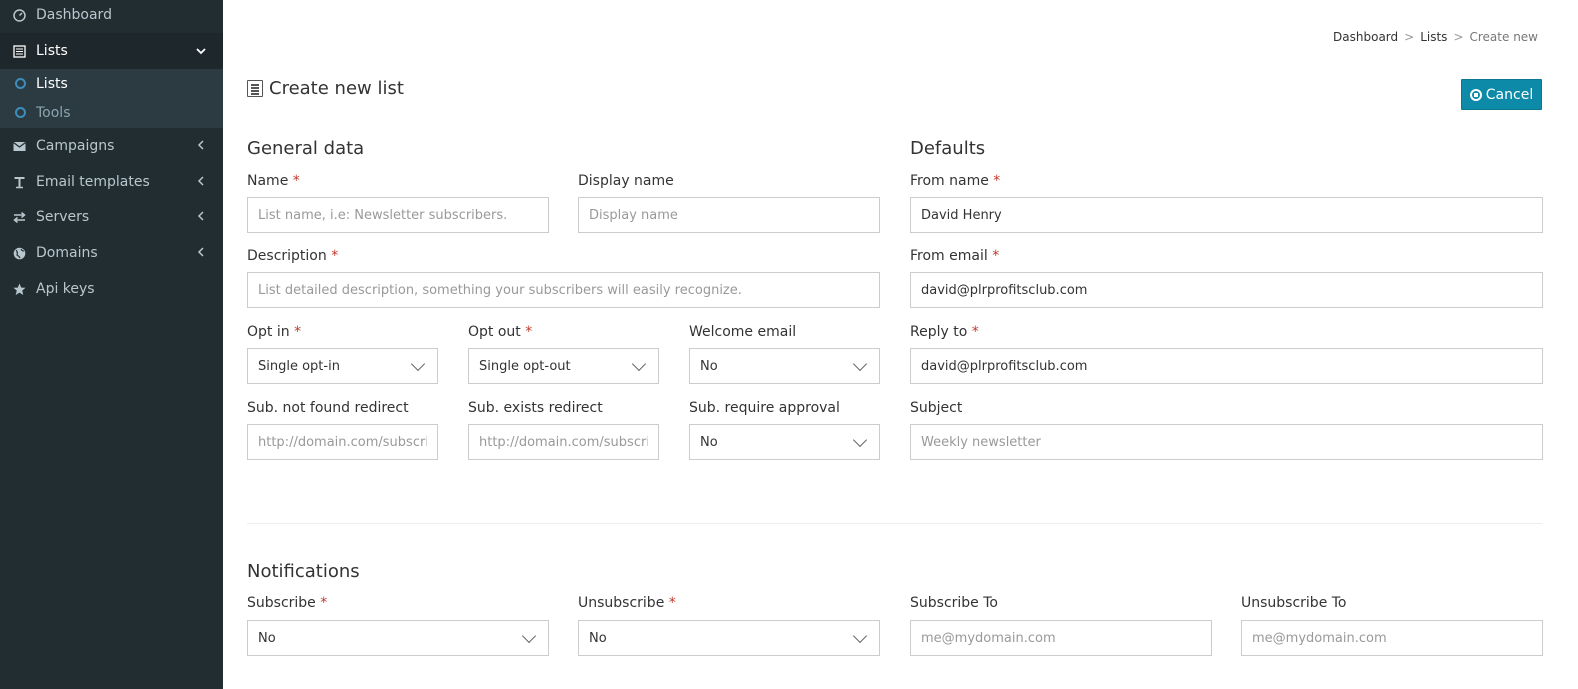 The image size is (1578, 689). What do you see at coordinates (52, 51) in the screenshot?
I see `sidebar-item-label: Lists` at bounding box center [52, 51].